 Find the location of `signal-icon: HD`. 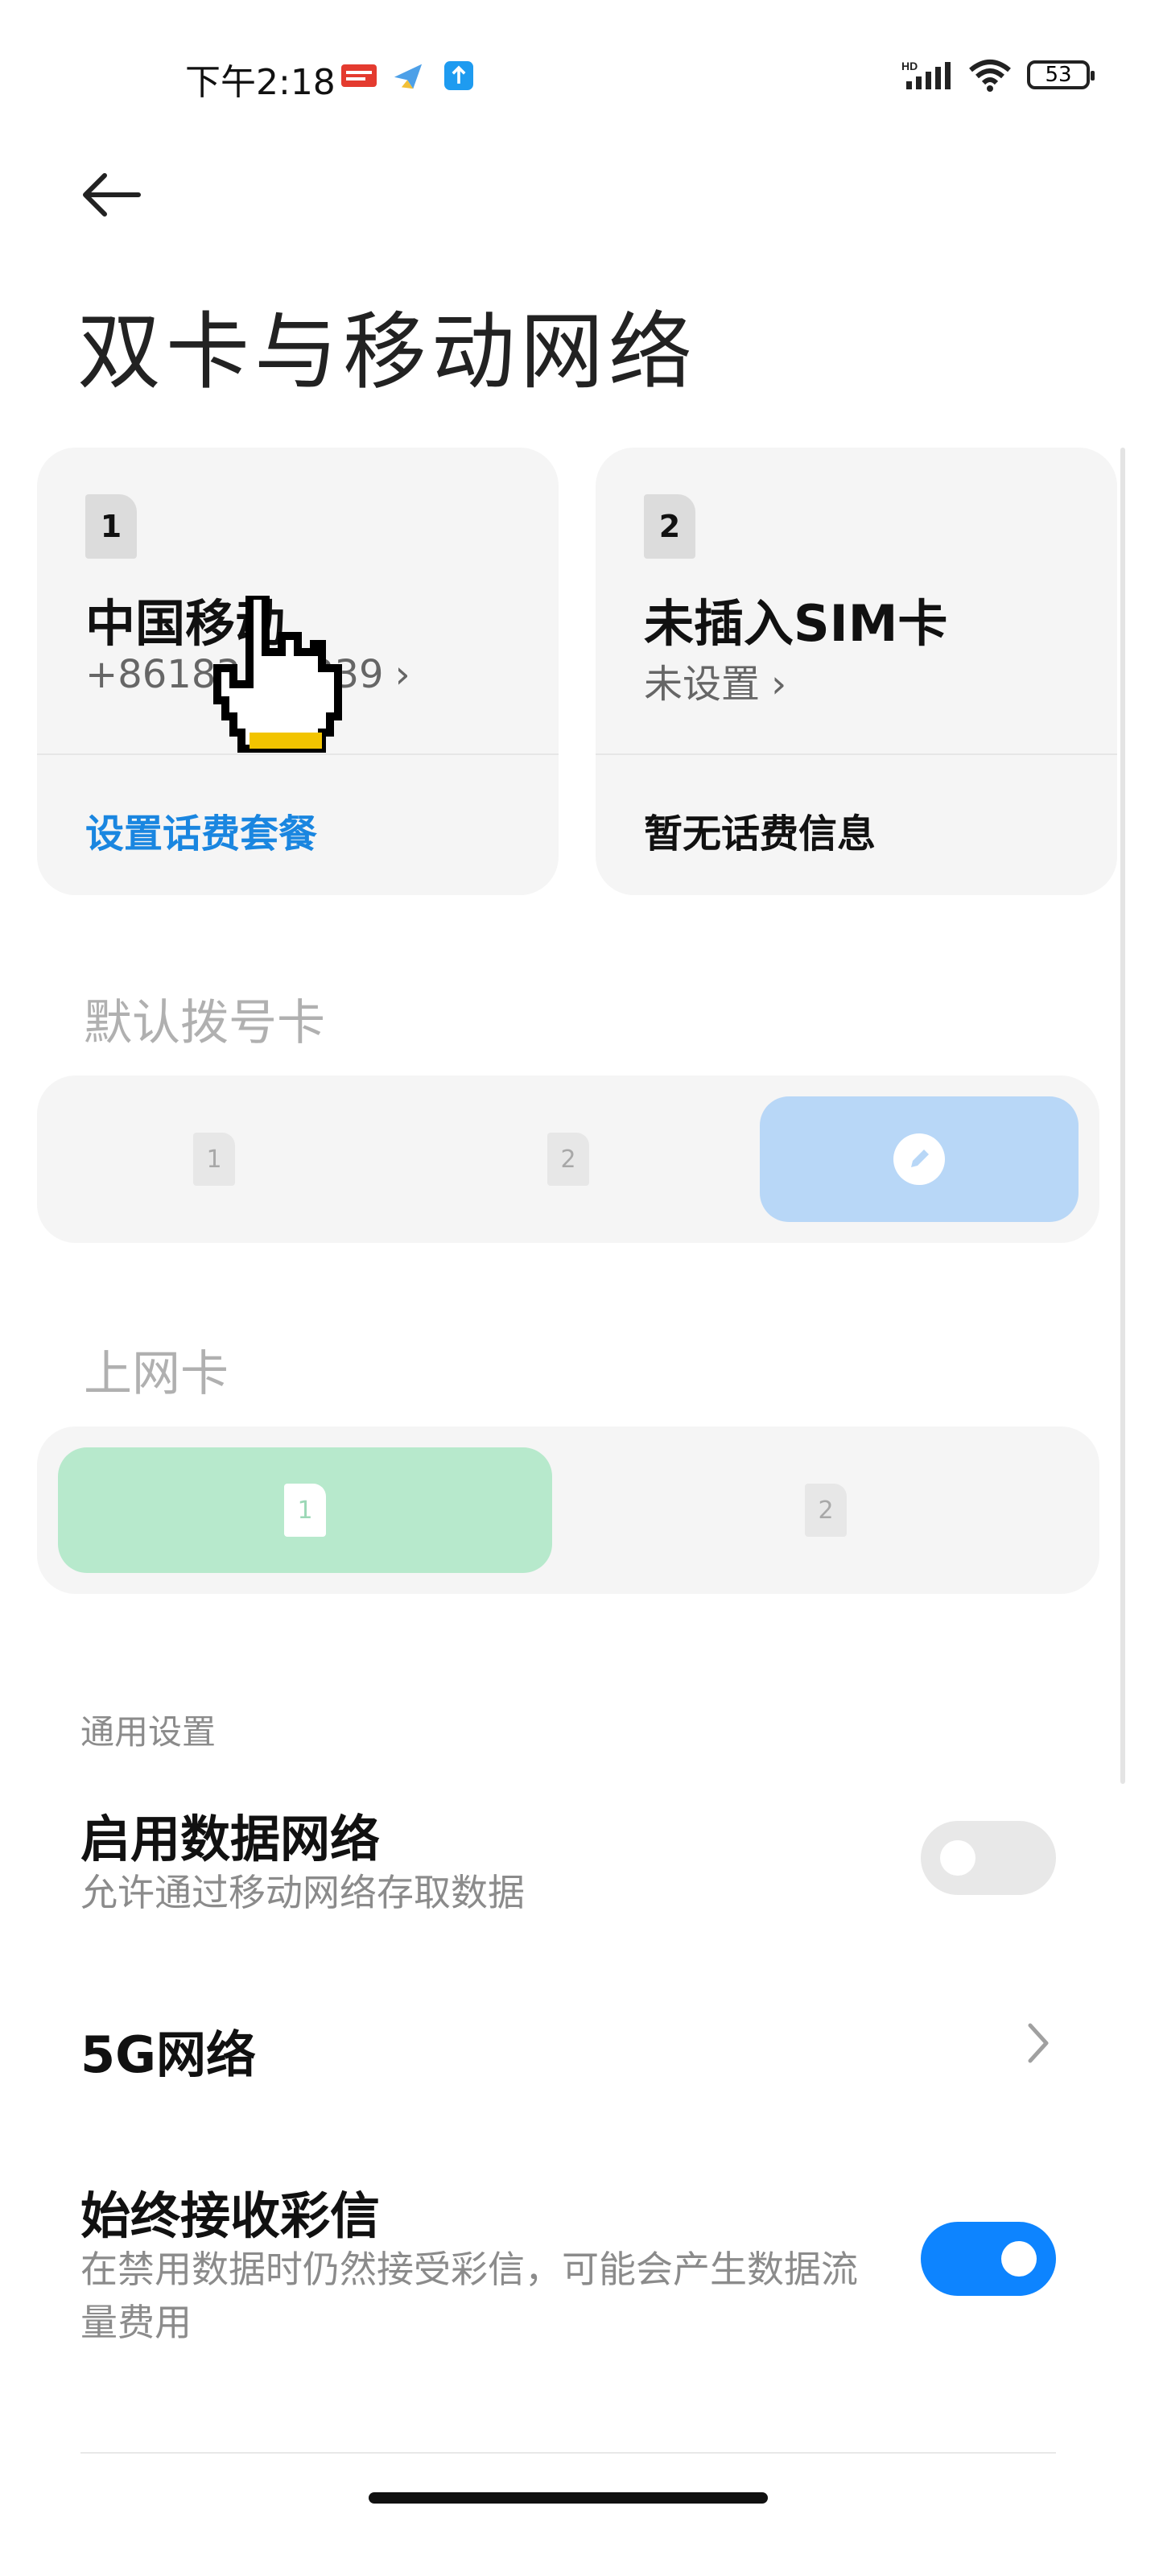

signal-icon: HD is located at coordinates (926, 74).